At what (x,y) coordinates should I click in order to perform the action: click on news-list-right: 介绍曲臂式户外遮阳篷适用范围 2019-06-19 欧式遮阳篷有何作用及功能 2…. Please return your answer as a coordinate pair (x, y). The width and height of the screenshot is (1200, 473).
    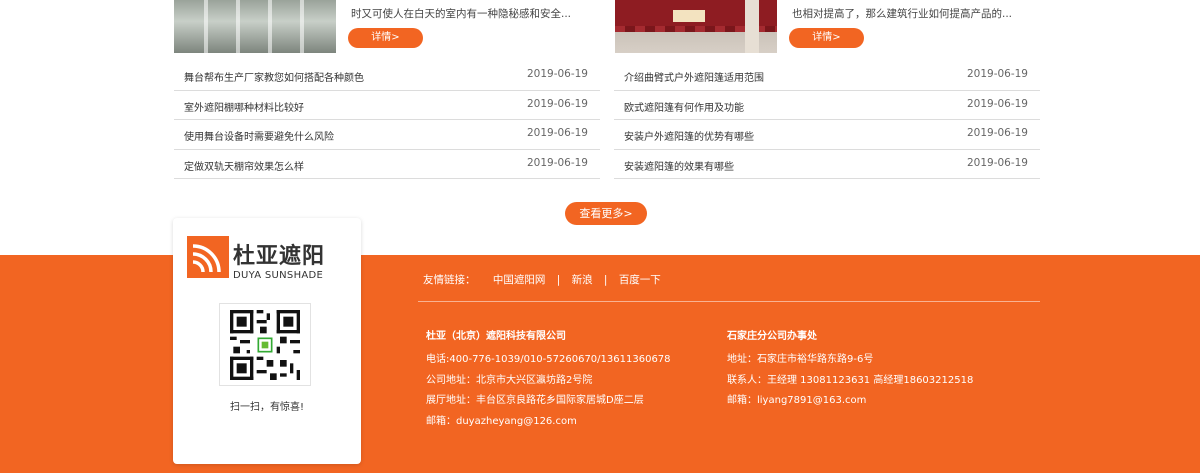
    Looking at the image, I should click on (827, 120).